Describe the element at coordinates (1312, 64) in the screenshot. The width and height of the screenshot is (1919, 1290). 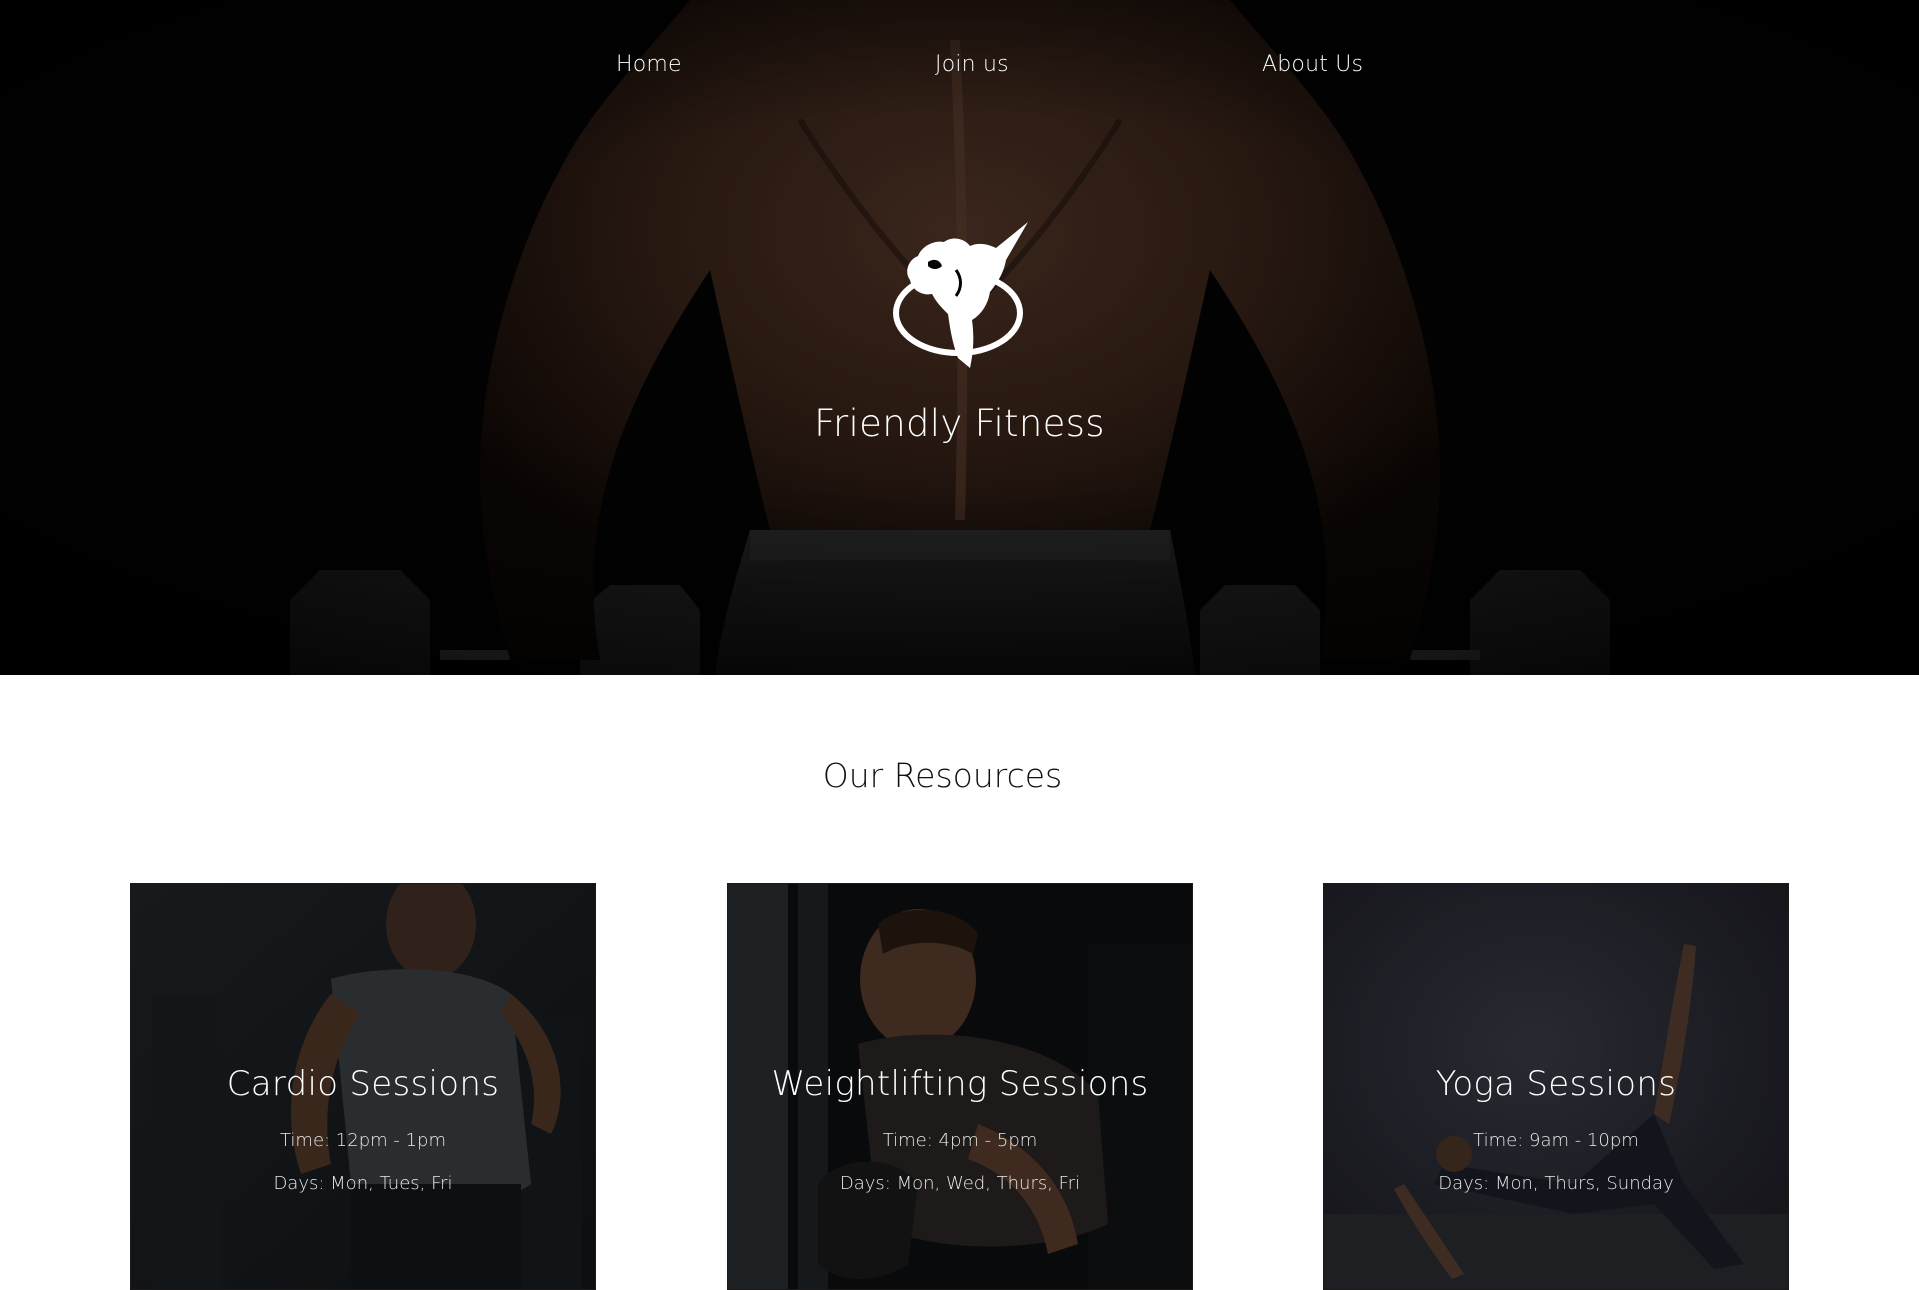
I see `nav-about-link: About Us` at that location.